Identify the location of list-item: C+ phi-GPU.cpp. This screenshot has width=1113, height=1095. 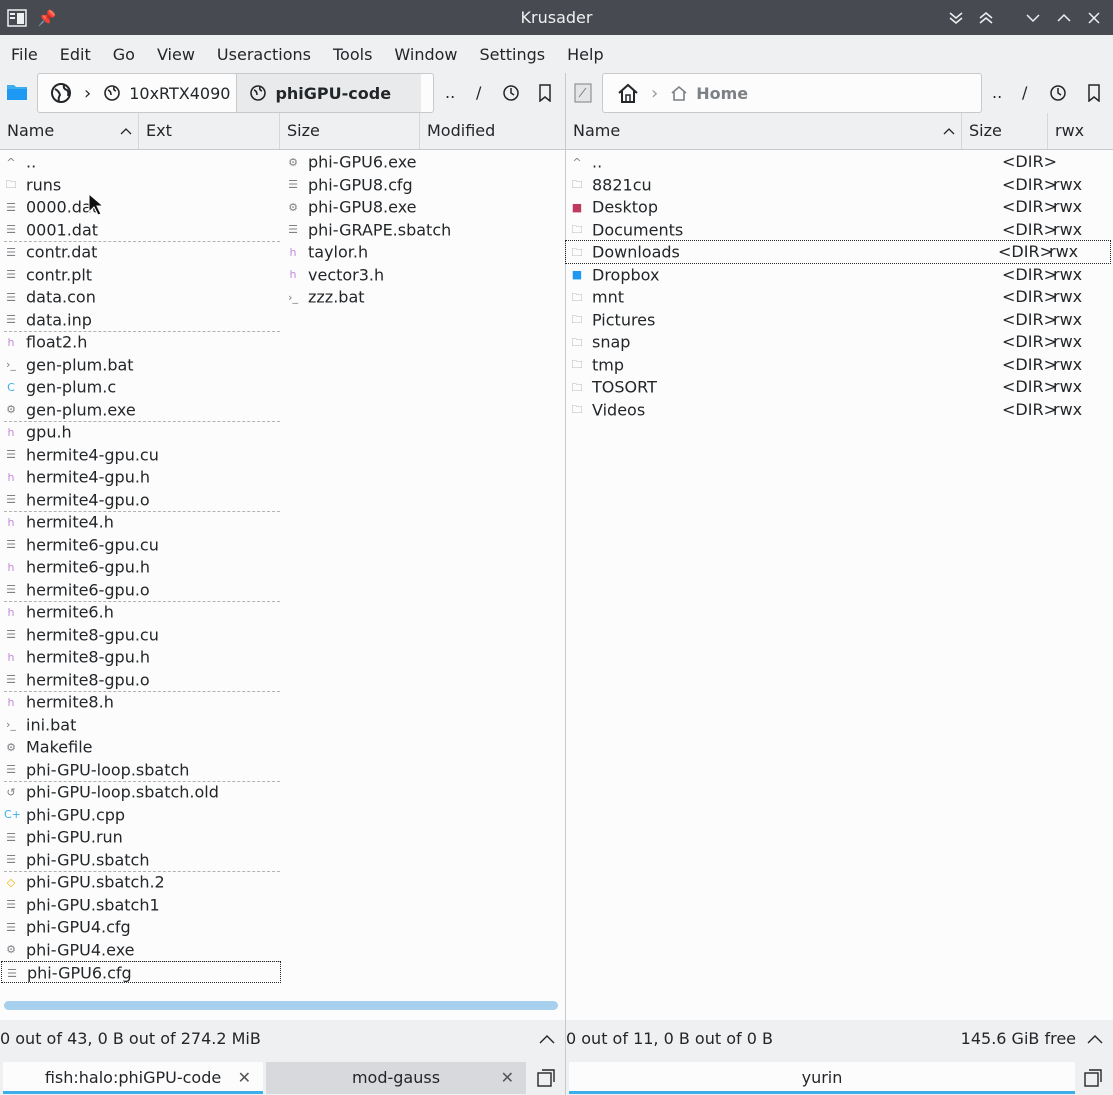
(142, 815).